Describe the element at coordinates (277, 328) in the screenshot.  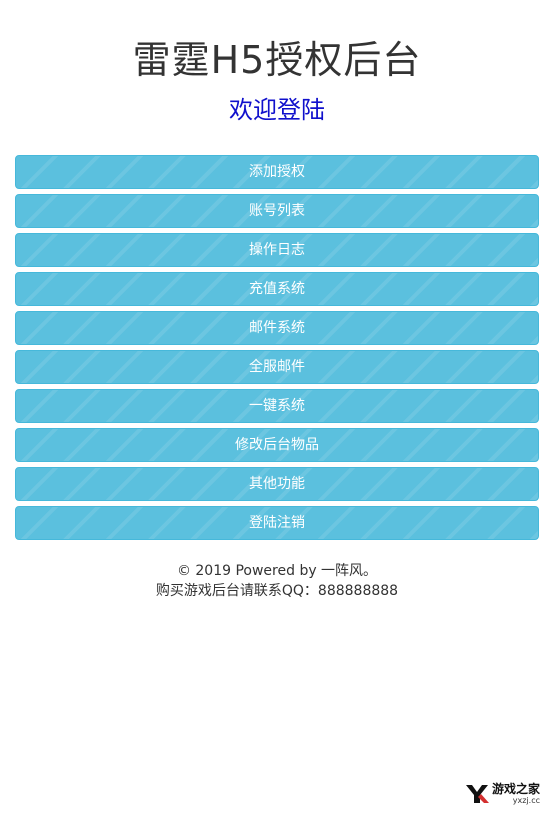
I see `mail-system-button: 邮件系统` at that location.